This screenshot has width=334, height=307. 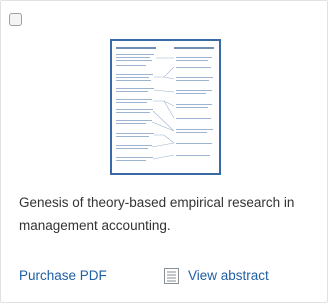 I want to click on purchase-pdf-link: Purchase PDF, so click(x=63, y=276).